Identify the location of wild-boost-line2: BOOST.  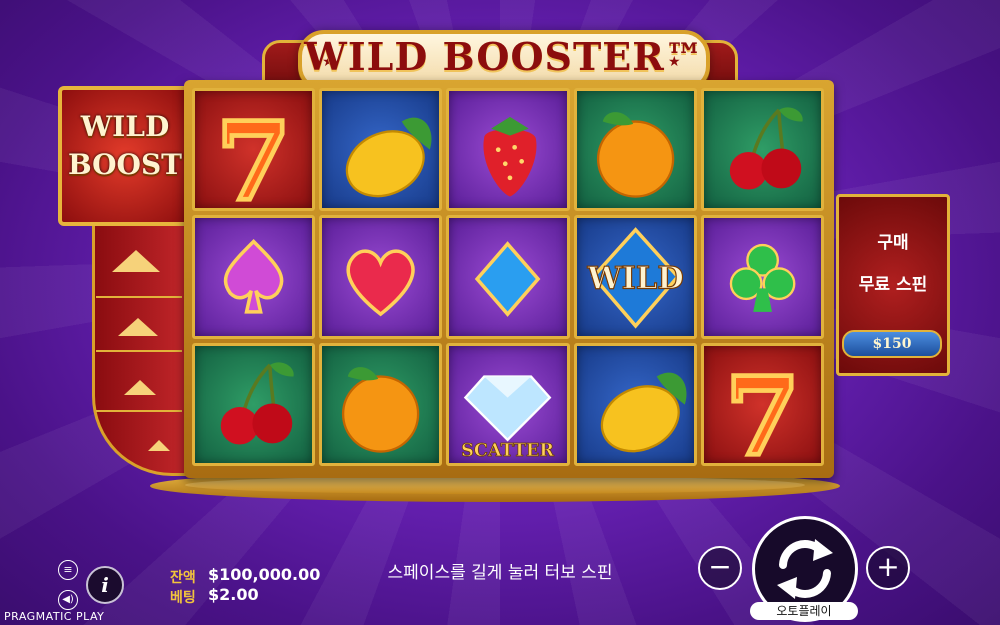
(125, 164).